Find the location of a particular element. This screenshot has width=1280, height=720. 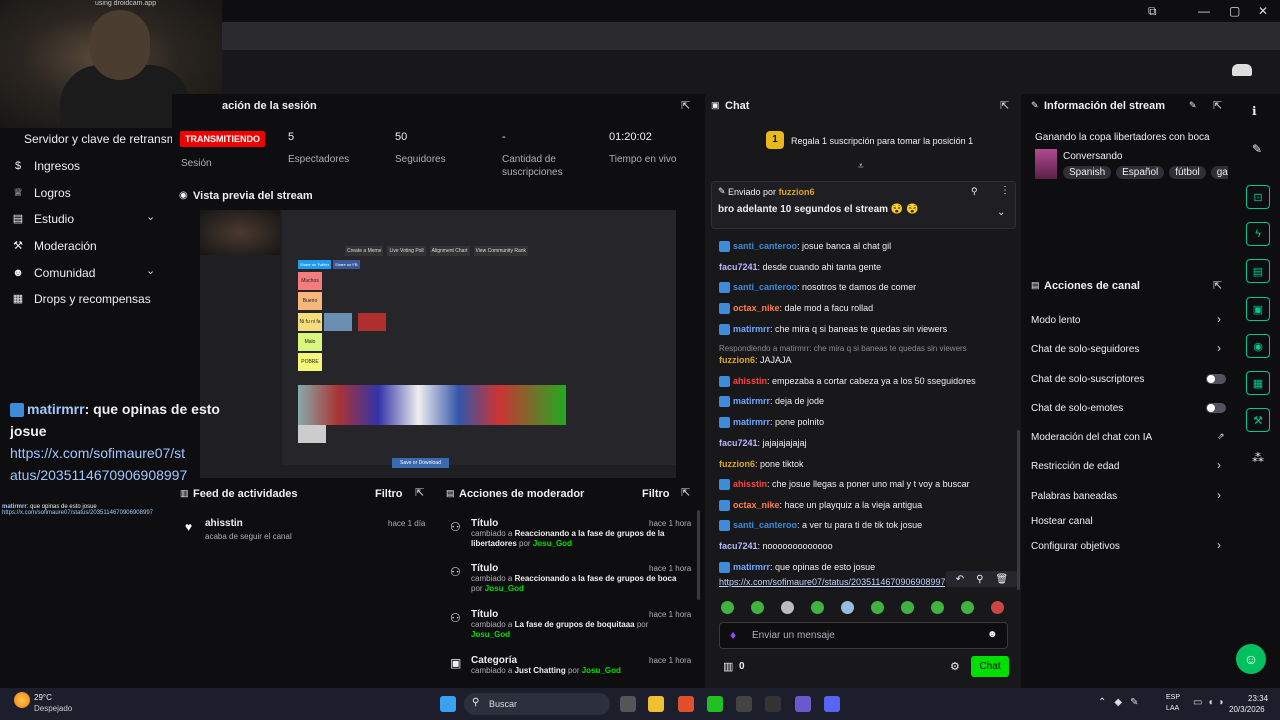

emote-picker-icon: ☻ is located at coordinates (992, 634).